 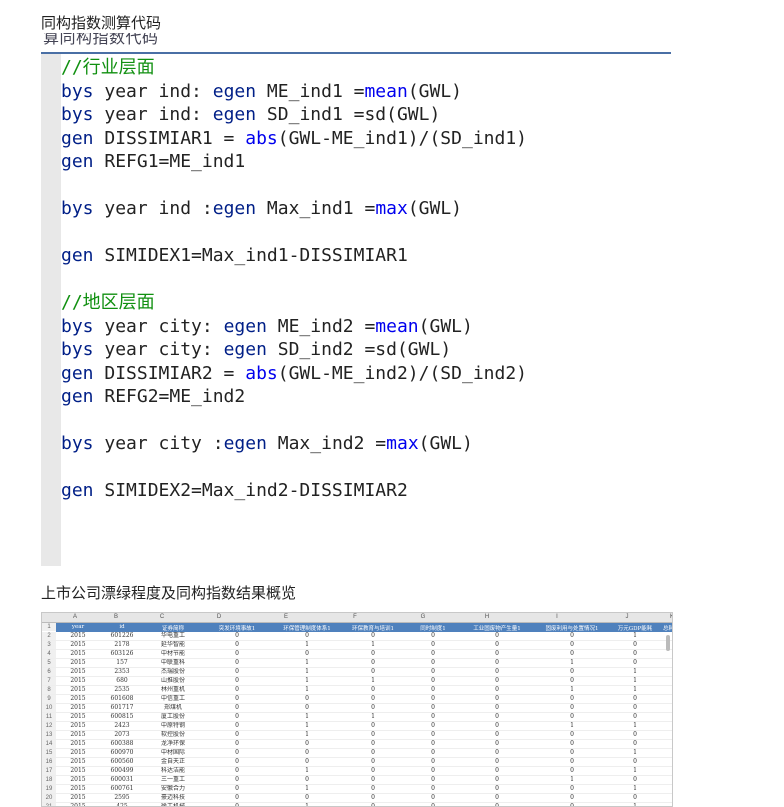 What do you see at coordinates (49, 654) in the screenshot?
I see `row-number: 4` at bounding box center [49, 654].